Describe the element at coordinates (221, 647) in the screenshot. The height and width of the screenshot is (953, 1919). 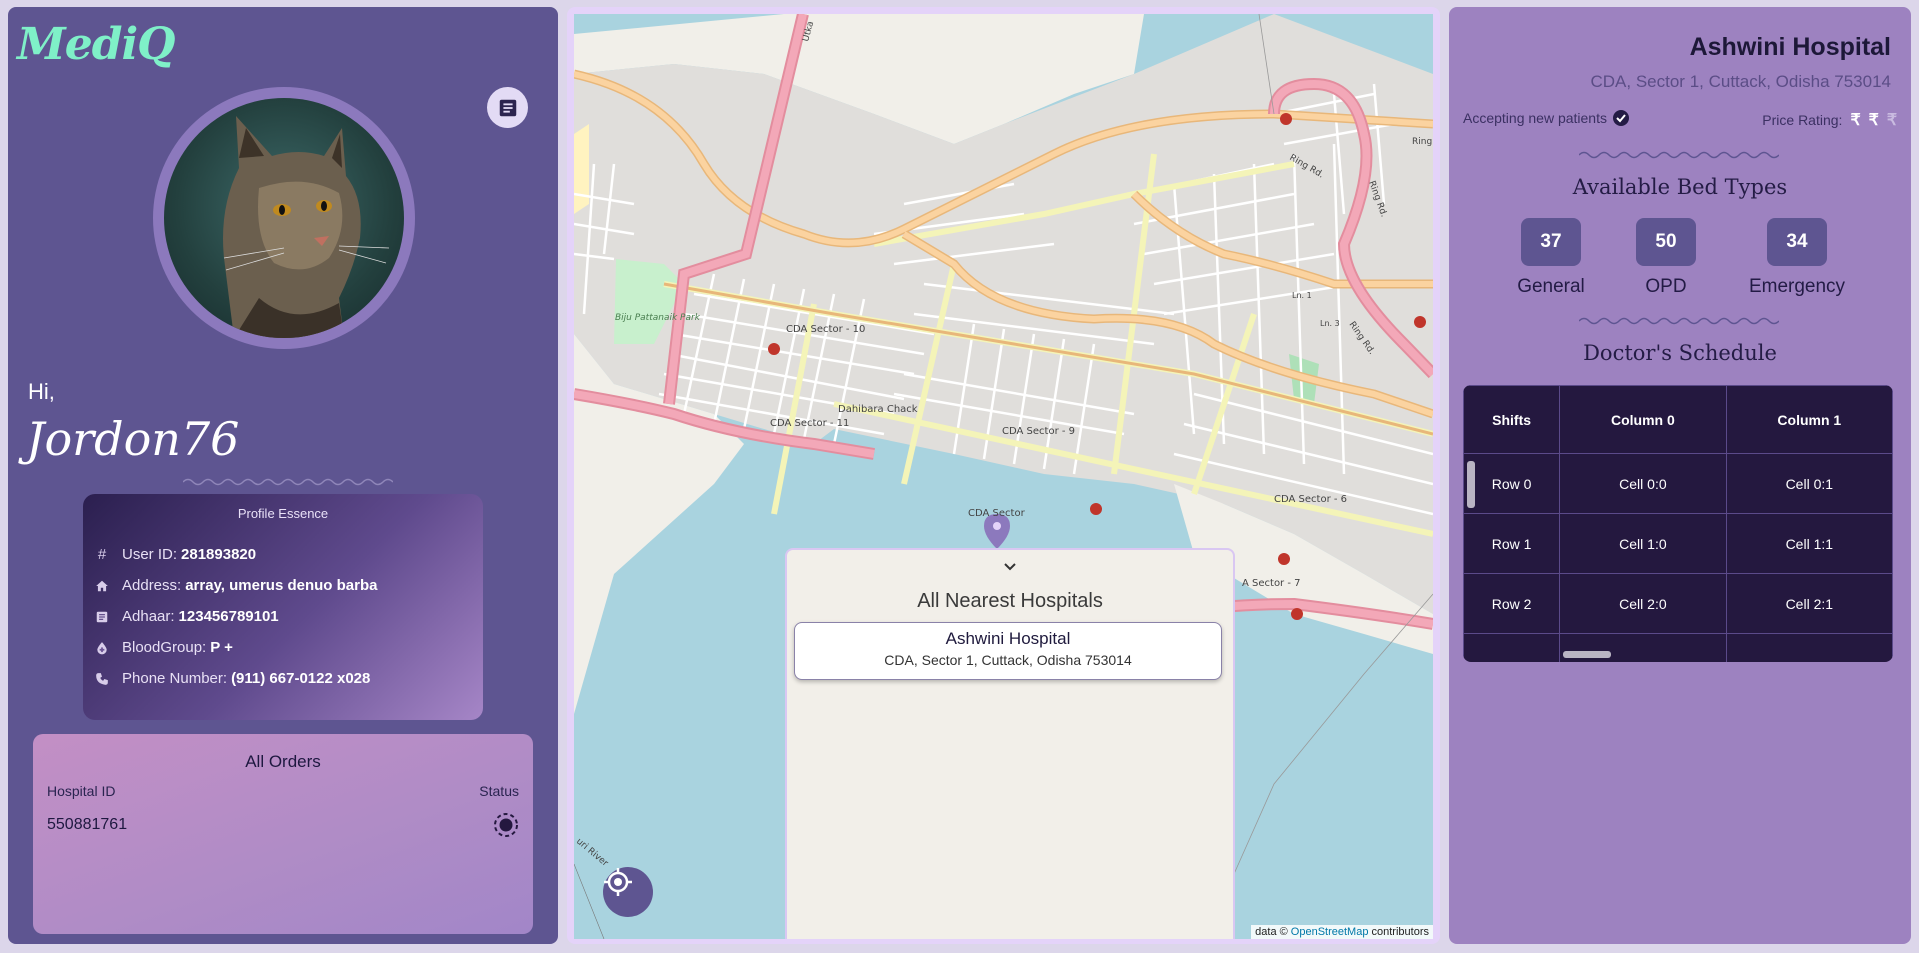
I see `field-value: P +` at that location.